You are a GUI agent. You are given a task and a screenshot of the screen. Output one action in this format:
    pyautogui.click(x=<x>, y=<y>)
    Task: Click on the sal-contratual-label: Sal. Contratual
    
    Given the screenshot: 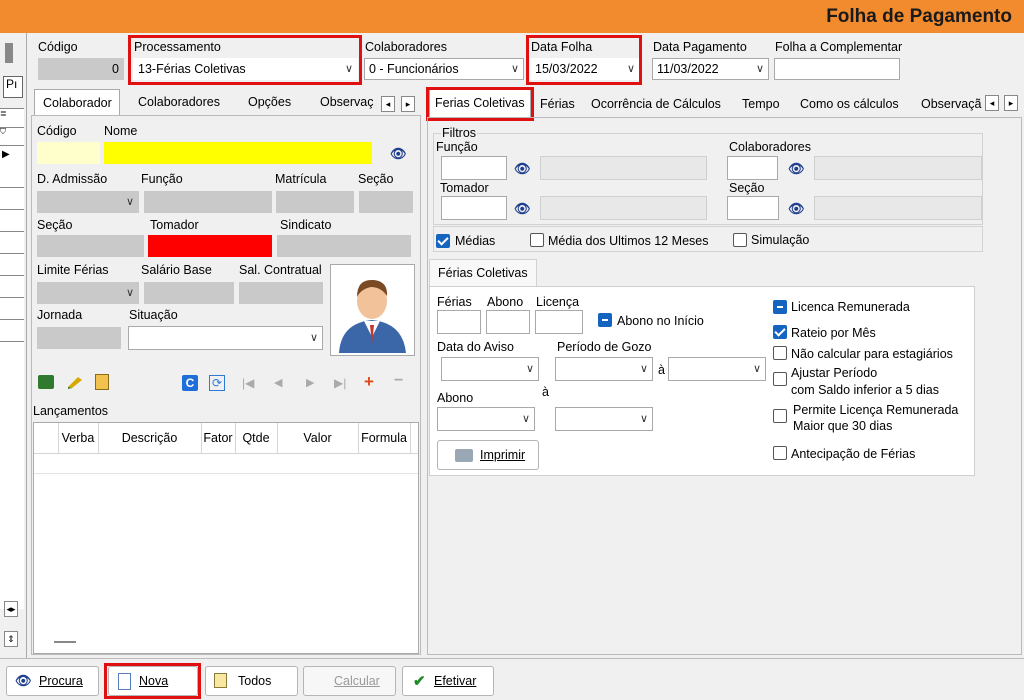 What is the action you would take?
    pyautogui.click(x=280, y=270)
    